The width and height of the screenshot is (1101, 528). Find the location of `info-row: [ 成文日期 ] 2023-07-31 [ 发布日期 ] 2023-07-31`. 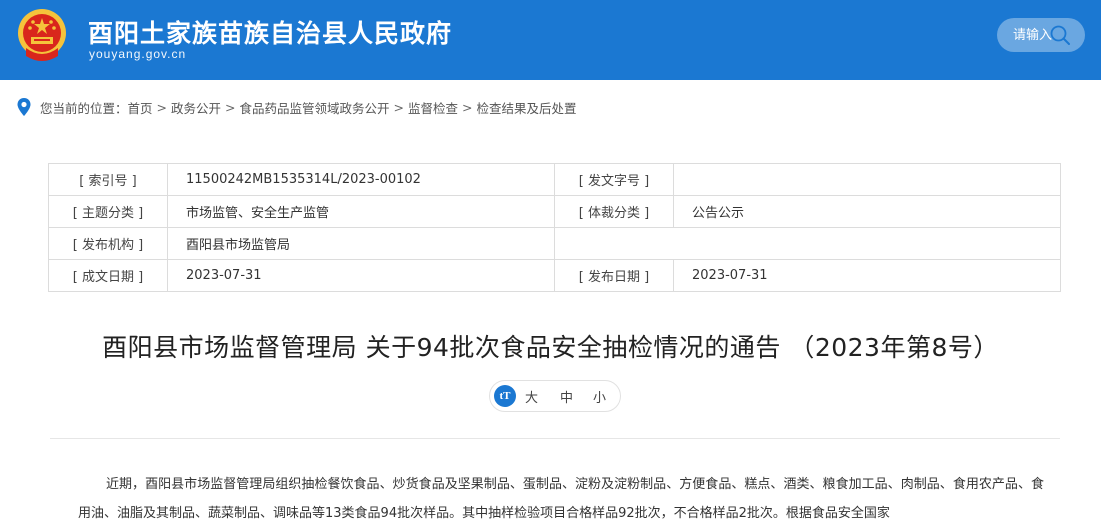

info-row: [ 成文日期 ] 2023-07-31 [ 发布日期 ] 2023-07-31 is located at coordinates (554, 275).